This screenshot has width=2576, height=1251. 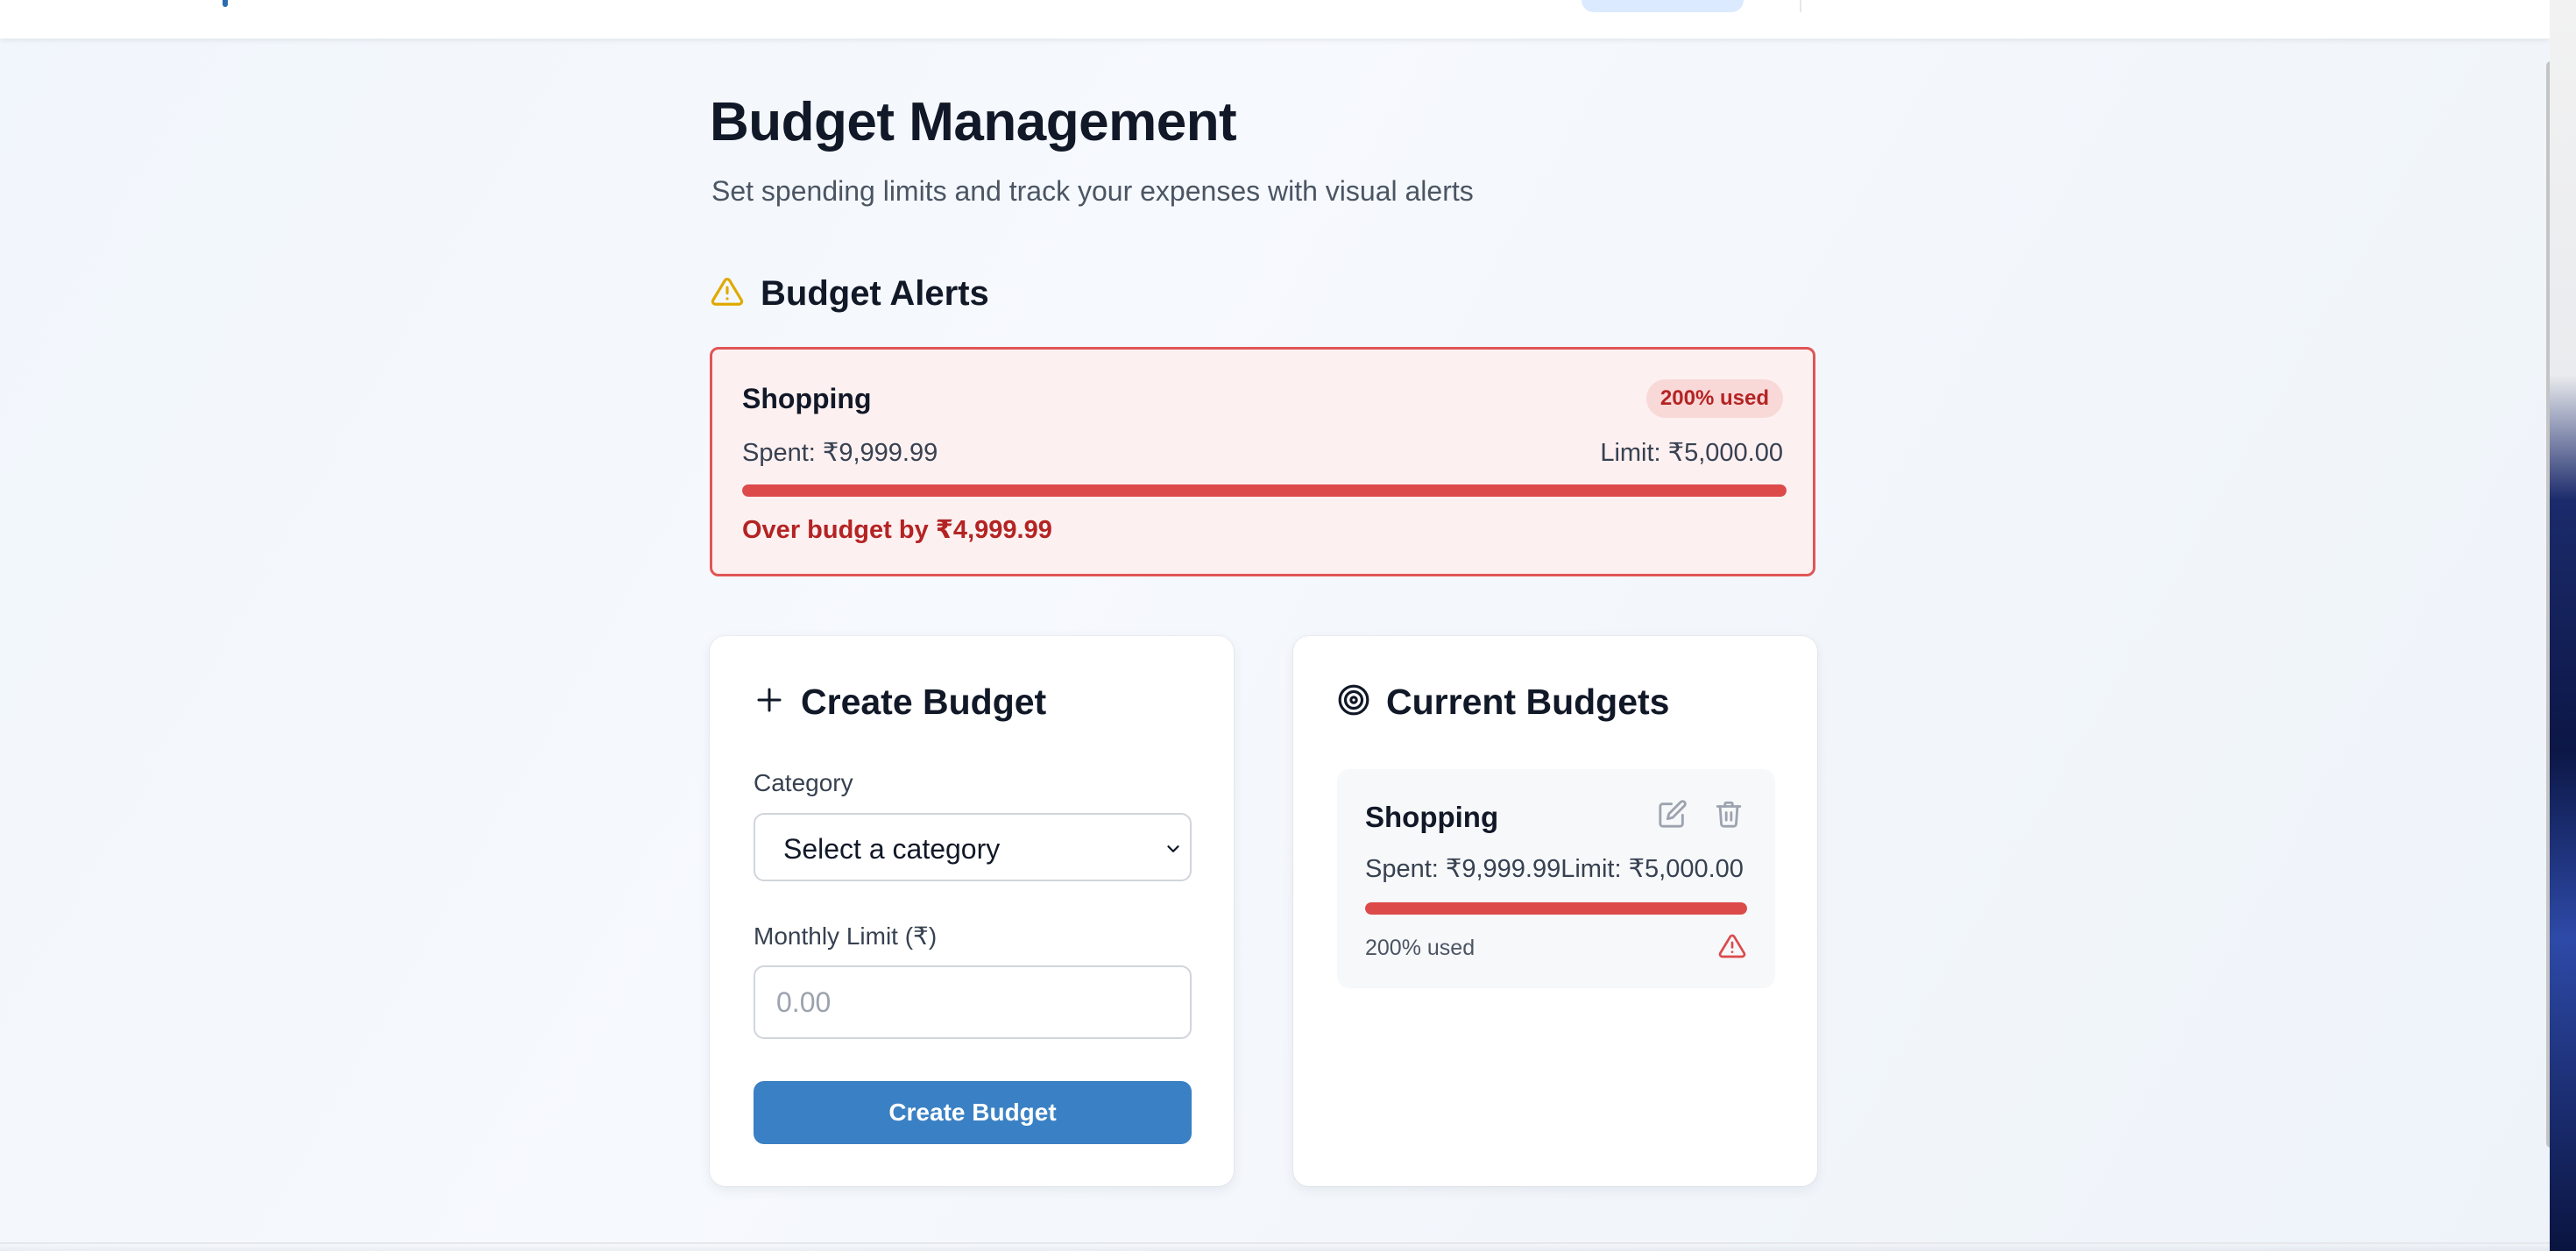 What do you see at coordinates (1714, 398) in the screenshot?
I see `usage-badge: 200% used` at bounding box center [1714, 398].